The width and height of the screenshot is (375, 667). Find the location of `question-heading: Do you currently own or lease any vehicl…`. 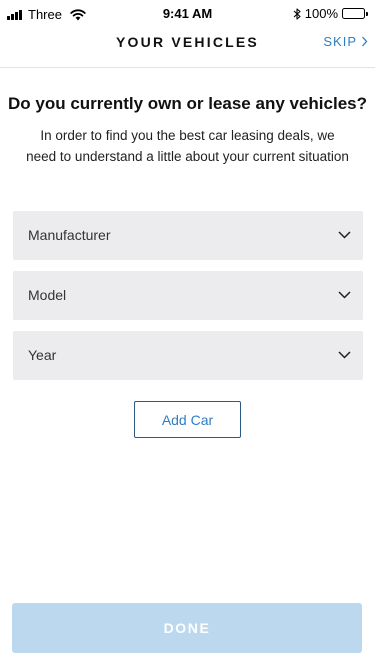

question-heading: Do you currently own or lease any vehicl… is located at coordinates (187, 103).